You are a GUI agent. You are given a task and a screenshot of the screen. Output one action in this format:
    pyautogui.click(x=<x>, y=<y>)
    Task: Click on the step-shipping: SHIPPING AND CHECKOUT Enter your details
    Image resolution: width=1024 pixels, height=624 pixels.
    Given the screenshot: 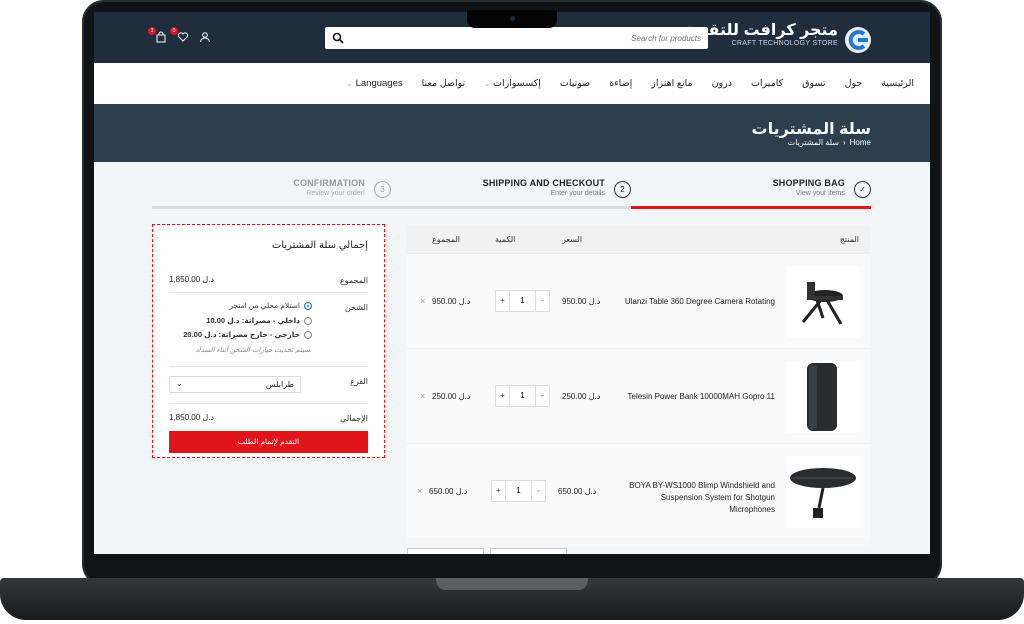 What is the action you would take?
    pyautogui.click(x=544, y=187)
    